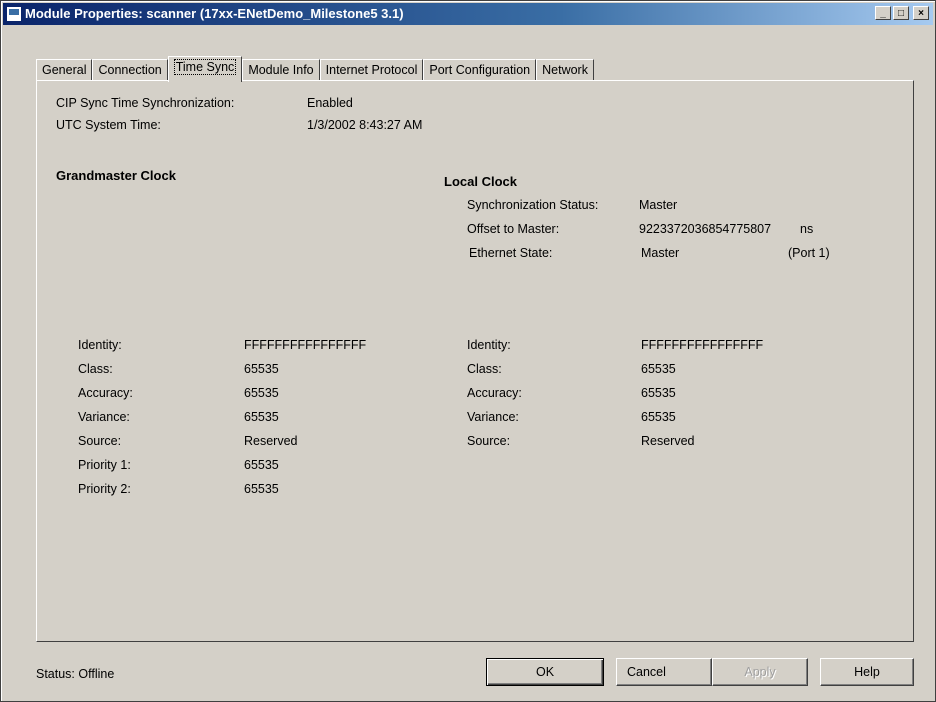 This screenshot has width=936, height=702. Describe the element at coordinates (664, 672) in the screenshot. I see `cancel-button: Cancel` at that location.